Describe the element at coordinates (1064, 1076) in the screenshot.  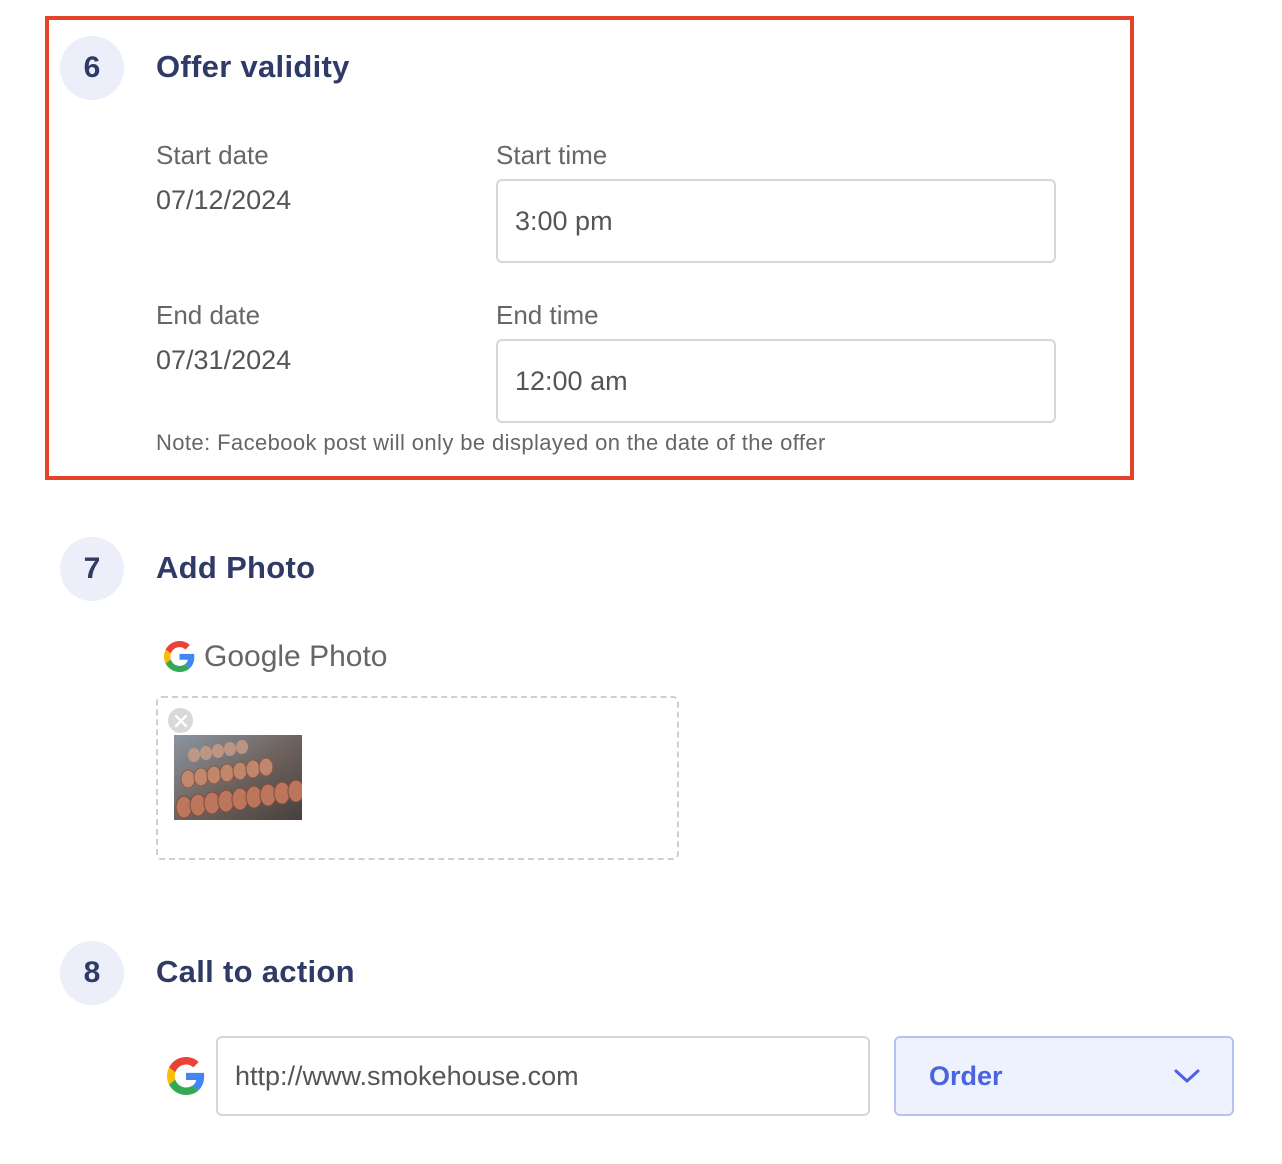
I see `cta-action-select: Order` at that location.